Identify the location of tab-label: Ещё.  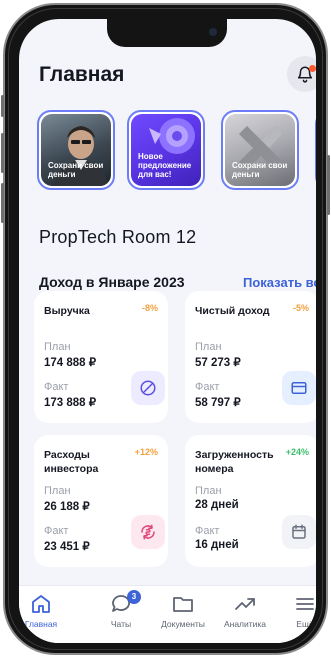
(305, 624).